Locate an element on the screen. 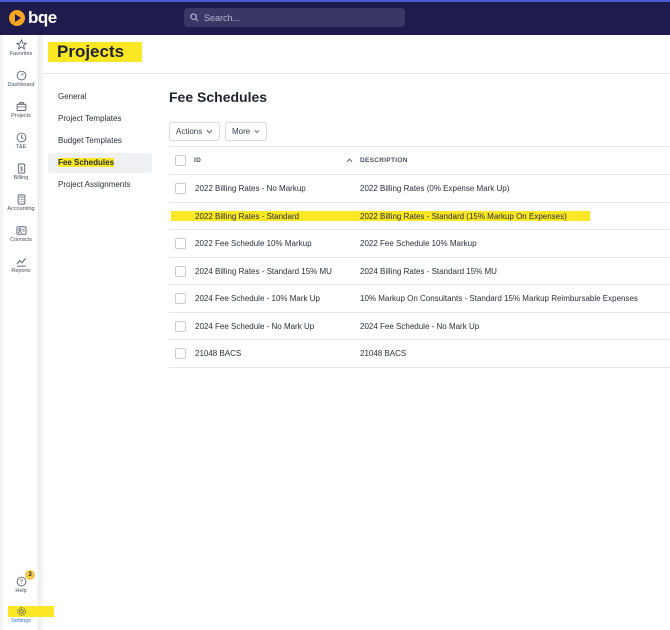 The width and height of the screenshot is (670, 630). gauge-icon is located at coordinates (21, 75).